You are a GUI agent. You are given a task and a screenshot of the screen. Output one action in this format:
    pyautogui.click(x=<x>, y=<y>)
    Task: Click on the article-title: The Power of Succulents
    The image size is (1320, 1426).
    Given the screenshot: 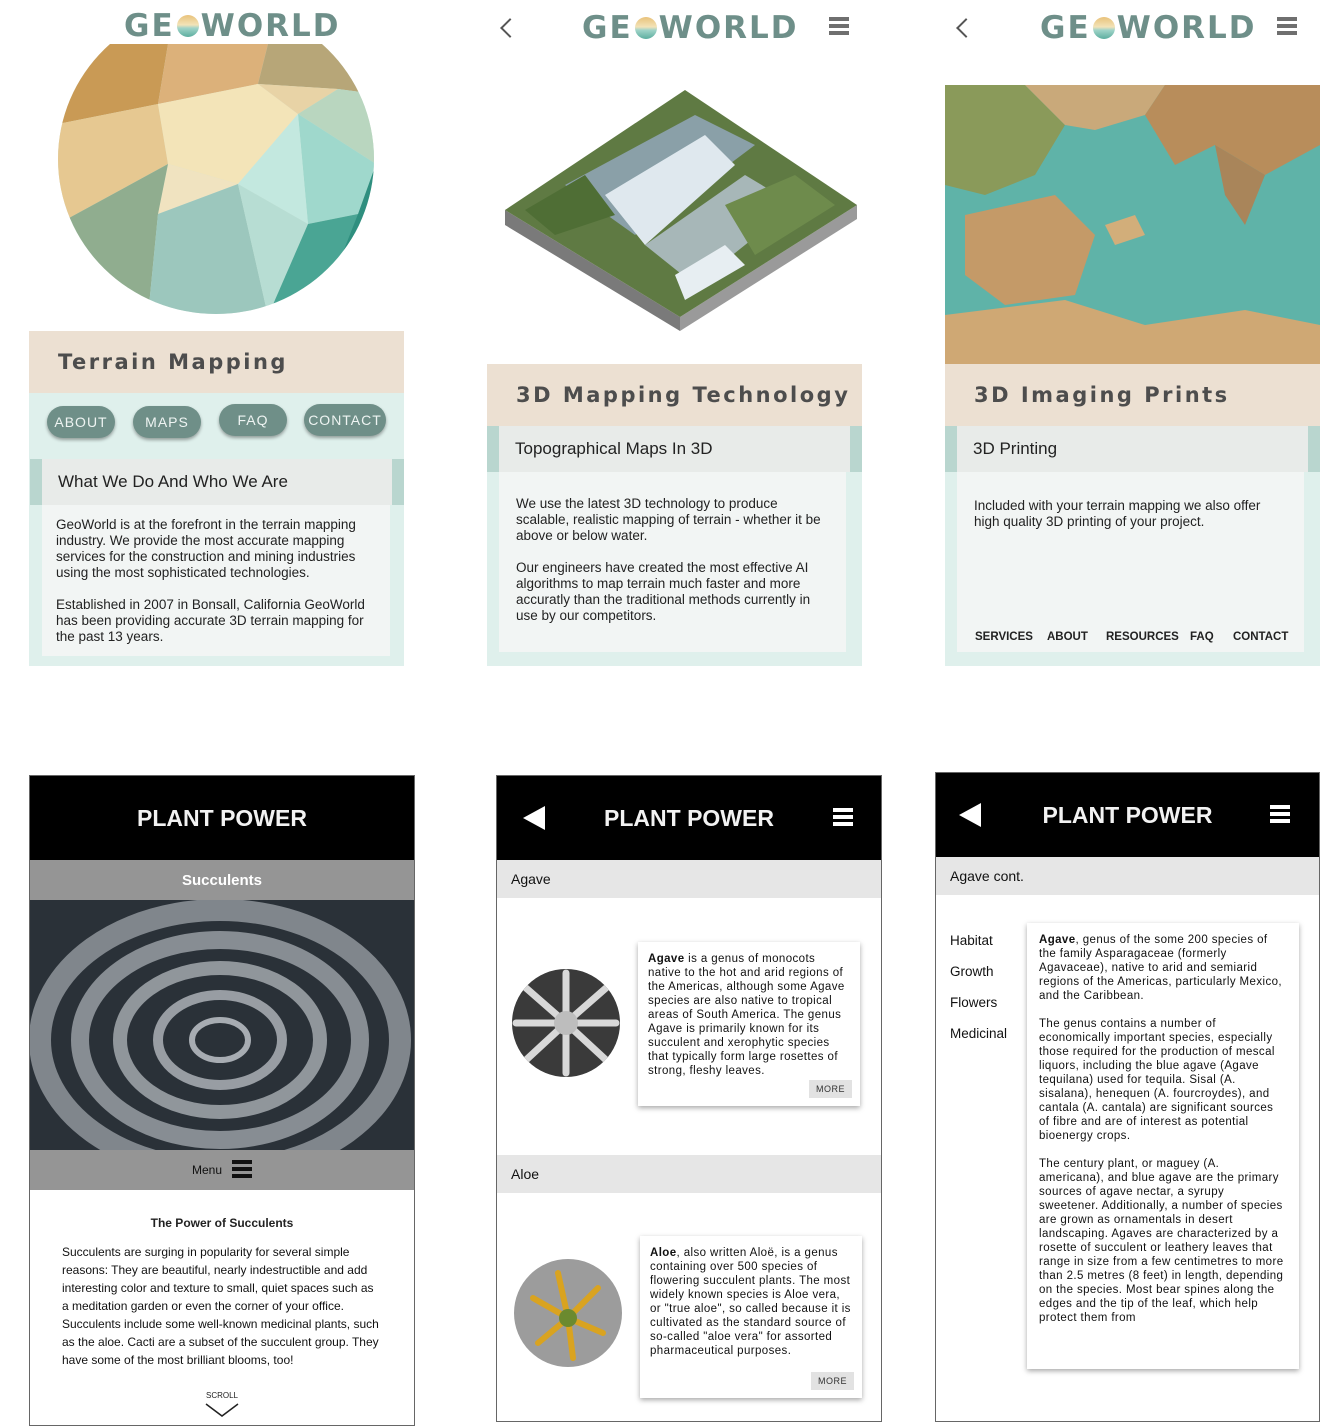 What is the action you would take?
    pyautogui.click(x=222, y=1223)
    